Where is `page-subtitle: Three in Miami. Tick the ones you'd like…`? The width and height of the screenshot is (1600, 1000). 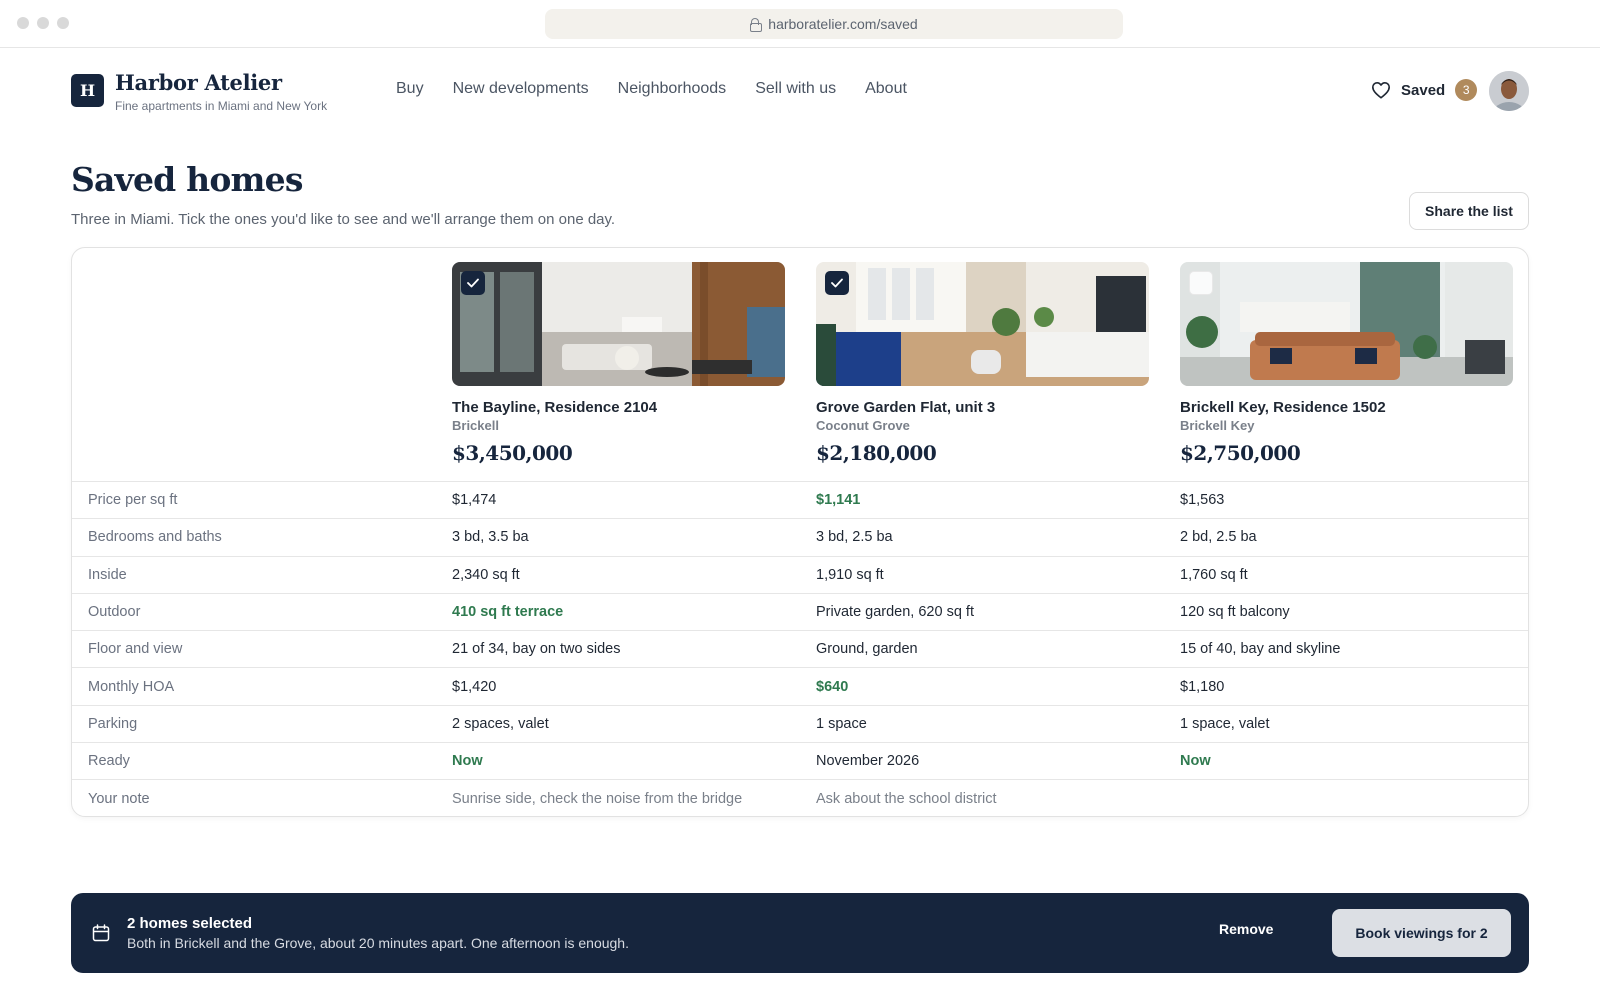 page-subtitle: Three in Miami. Tick the ones you'd like… is located at coordinates (343, 219).